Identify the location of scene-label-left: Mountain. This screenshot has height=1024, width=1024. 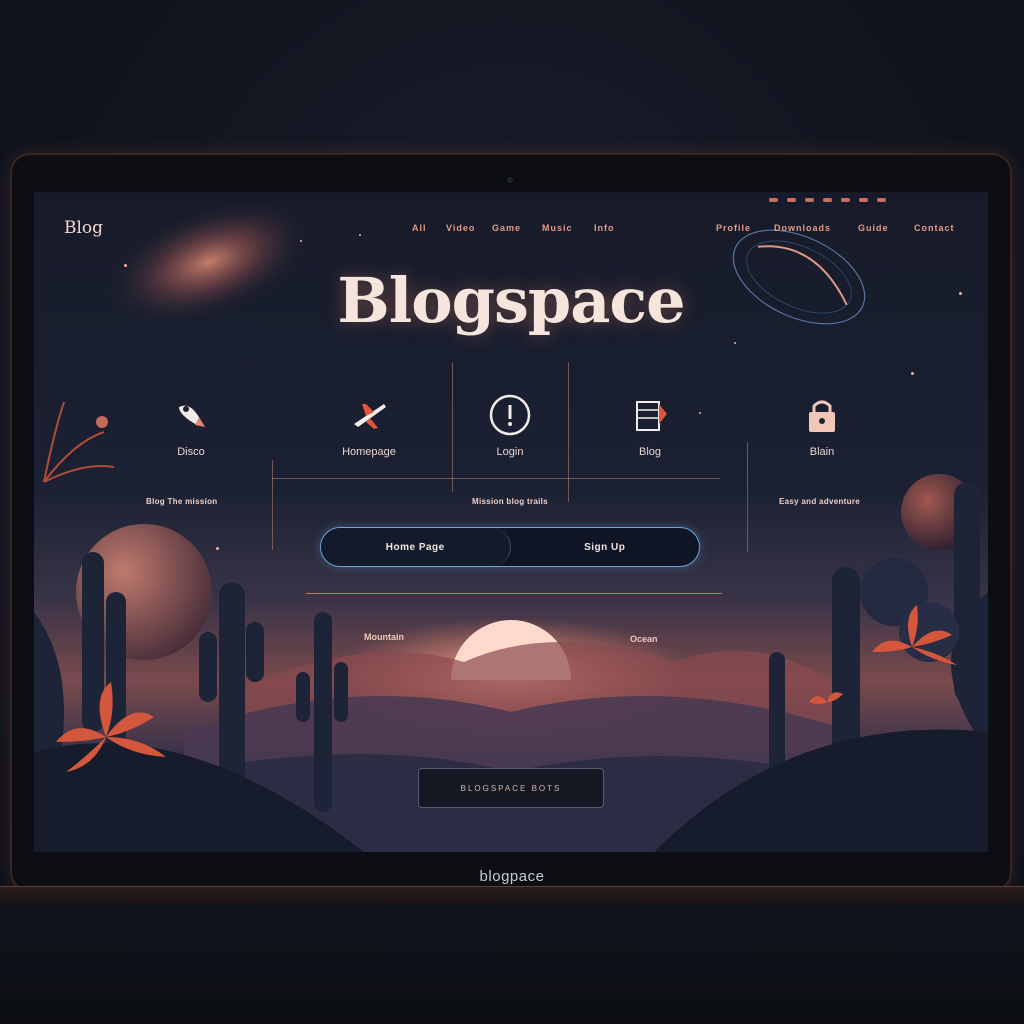
(384, 637).